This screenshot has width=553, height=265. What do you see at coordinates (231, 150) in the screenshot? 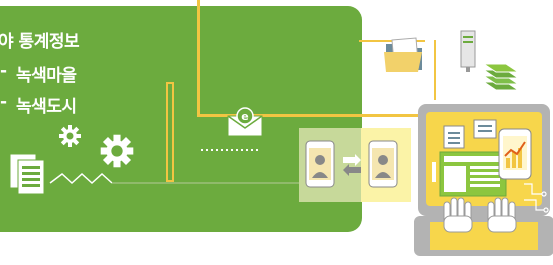
I see `dotted-line` at bounding box center [231, 150].